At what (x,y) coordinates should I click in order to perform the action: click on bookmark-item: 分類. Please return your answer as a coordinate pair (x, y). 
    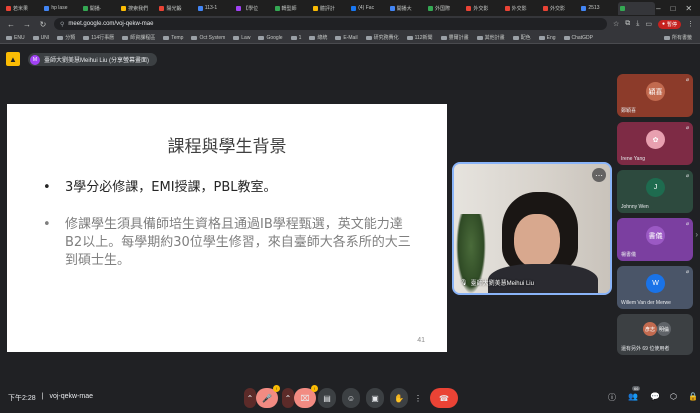
    Looking at the image, I should click on (66, 37).